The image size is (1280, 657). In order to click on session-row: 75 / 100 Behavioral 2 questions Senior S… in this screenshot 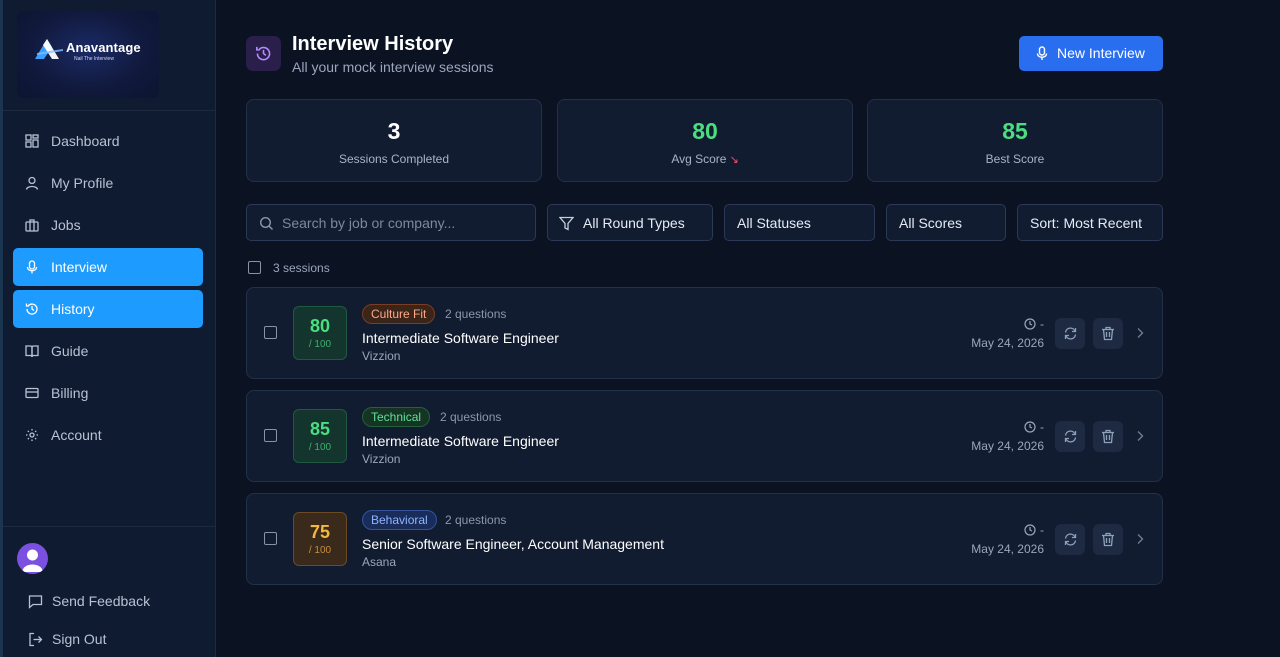, I will do `click(704, 539)`.